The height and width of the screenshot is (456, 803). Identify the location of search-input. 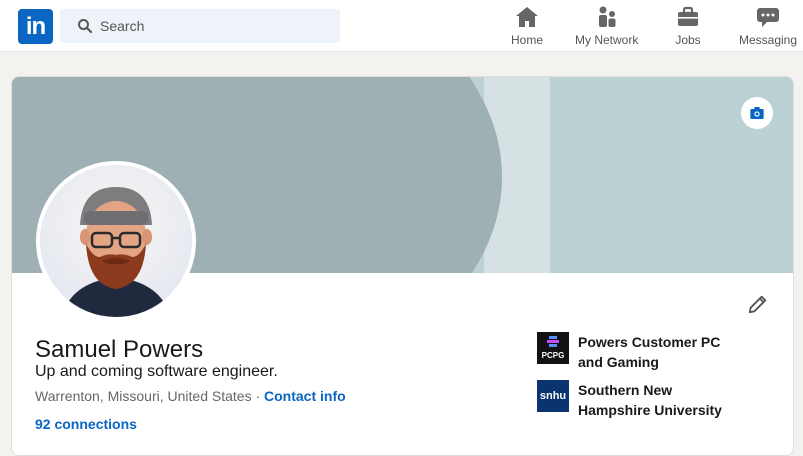
(210, 26).